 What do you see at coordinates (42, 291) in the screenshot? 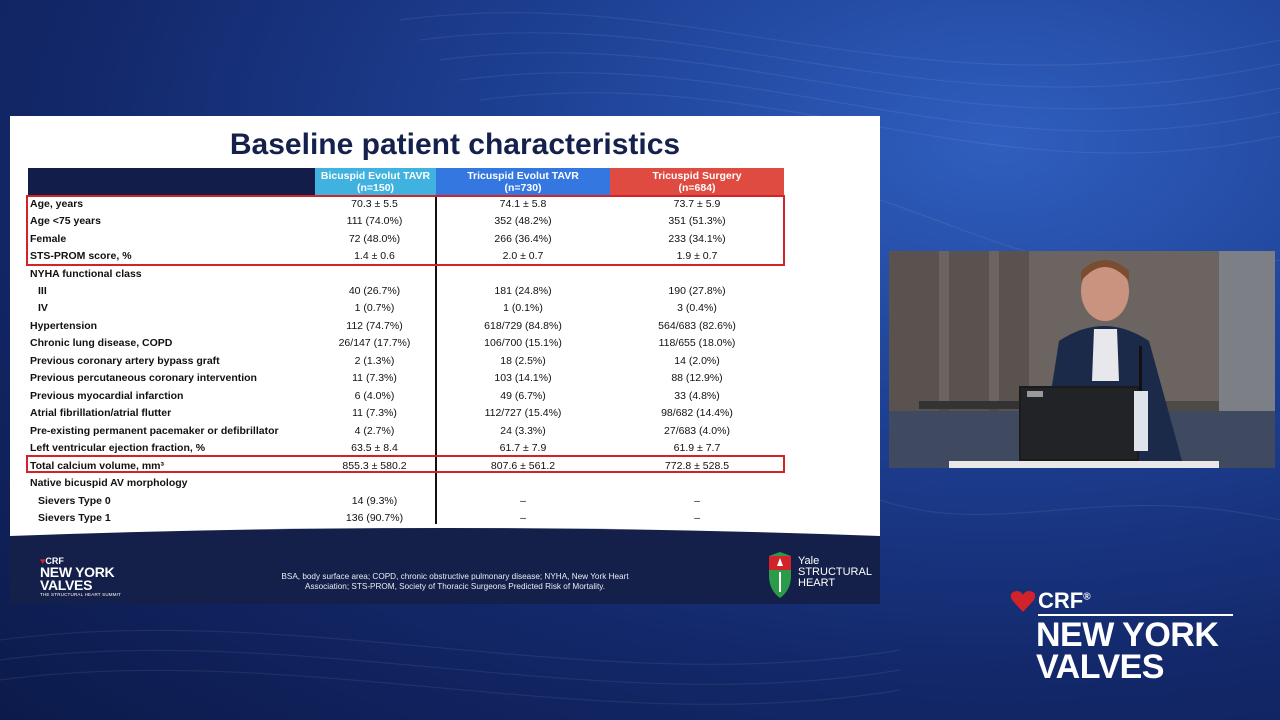
I see `row-label: III` at bounding box center [42, 291].